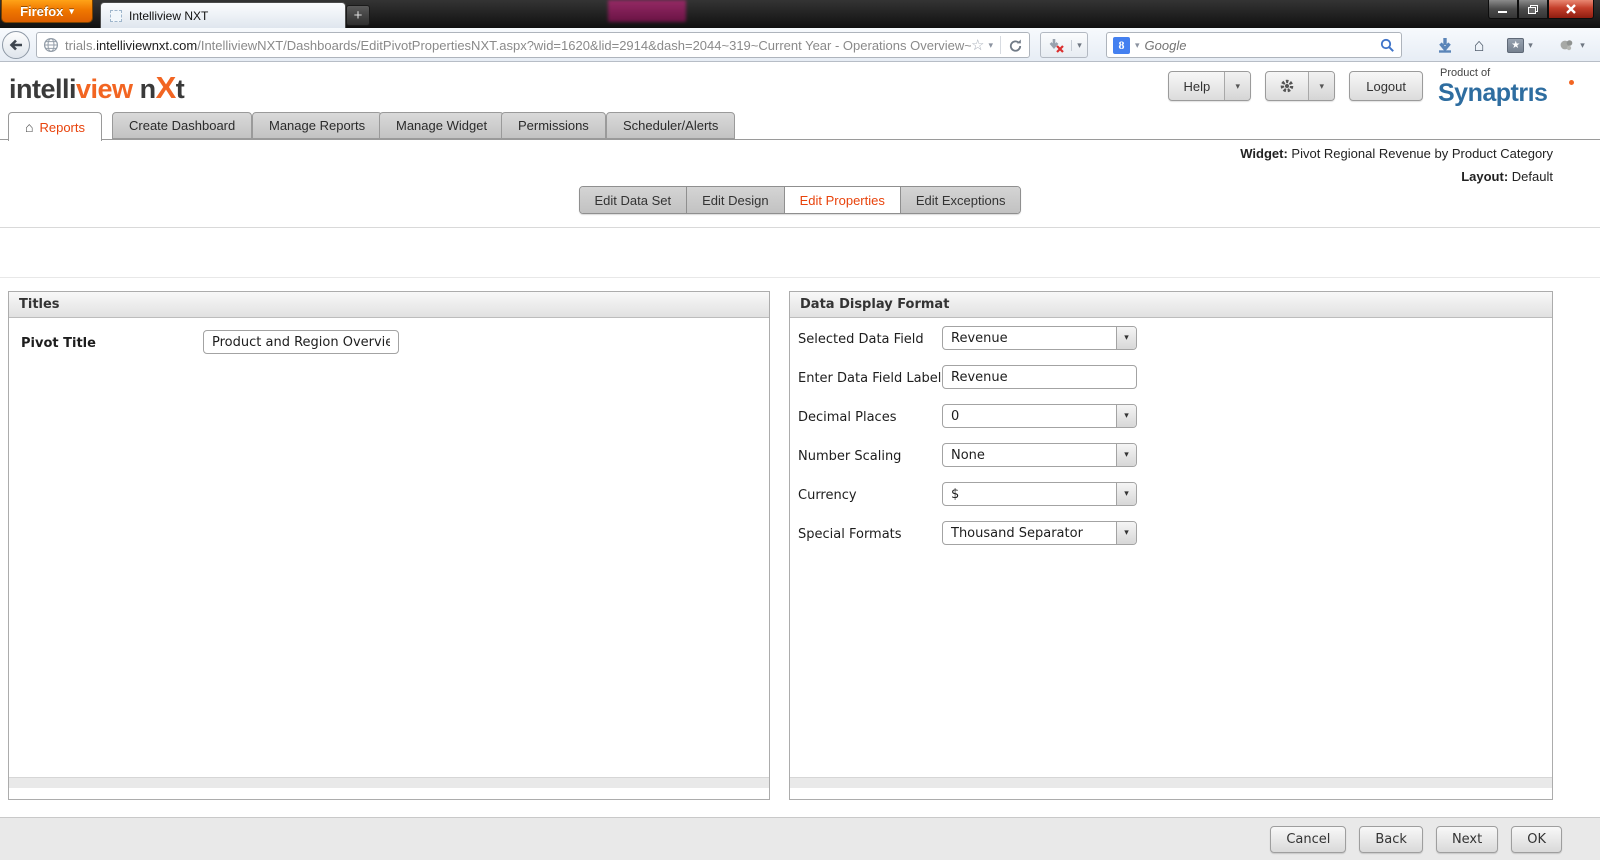 The width and height of the screenshot is (1600, 860). Describe the element at coordinates (58, 343) in the screenshot. I see `pivot-title-label: Pivot Title` at that location.